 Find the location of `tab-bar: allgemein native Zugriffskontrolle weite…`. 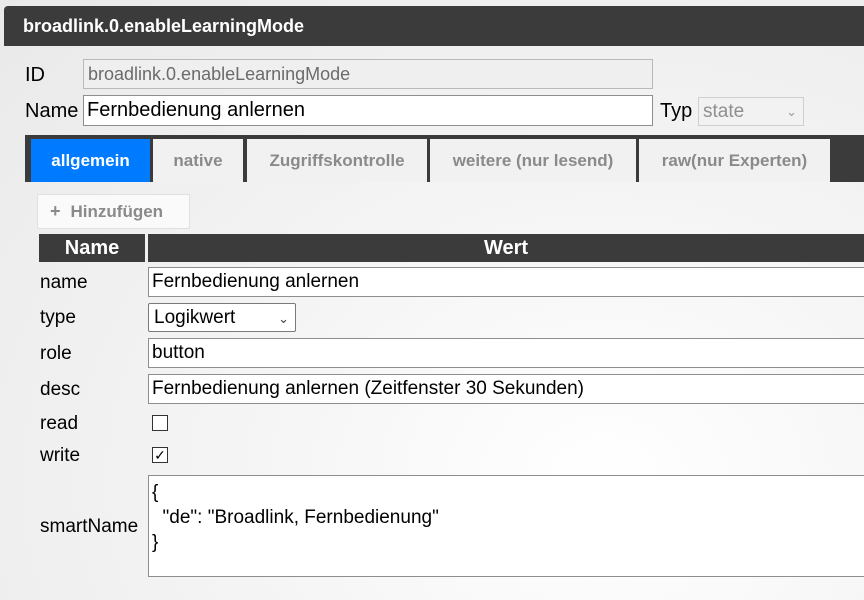

tab-bar: allgemein native Zugriffskontrolle weite… is located at coordinates (444, 158).